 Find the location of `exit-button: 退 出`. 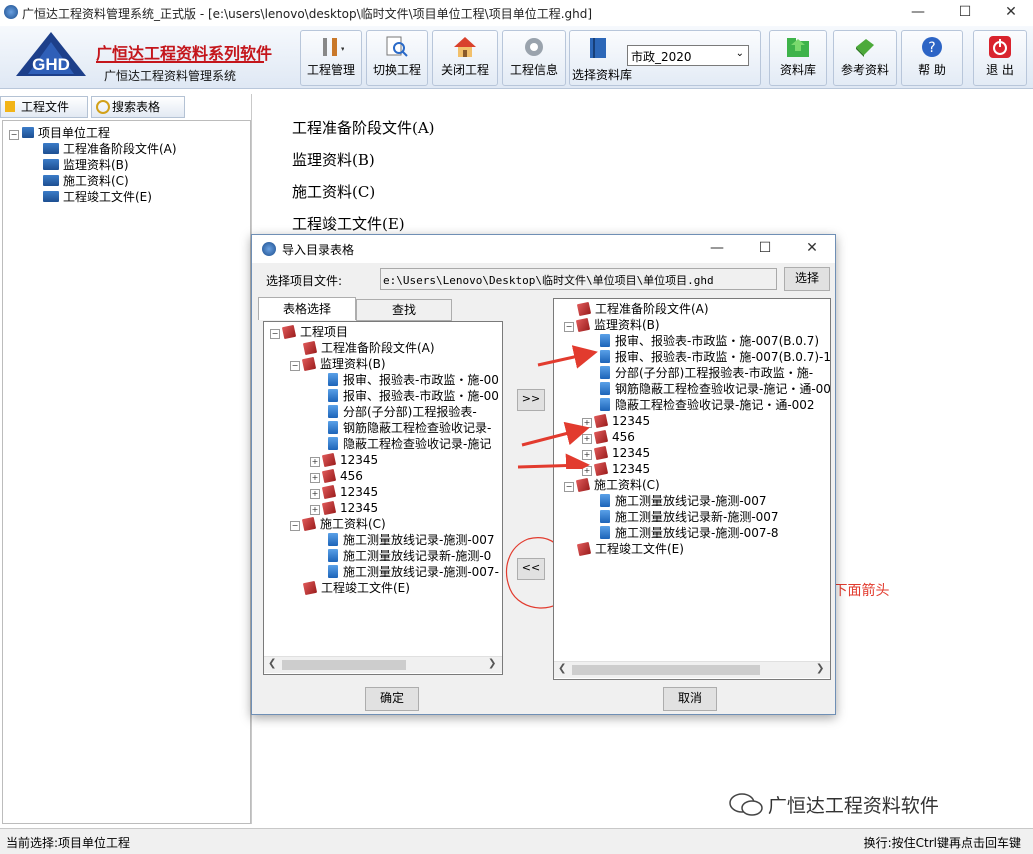

exit-button: 退 出 is located at coordinates (1000, 58).